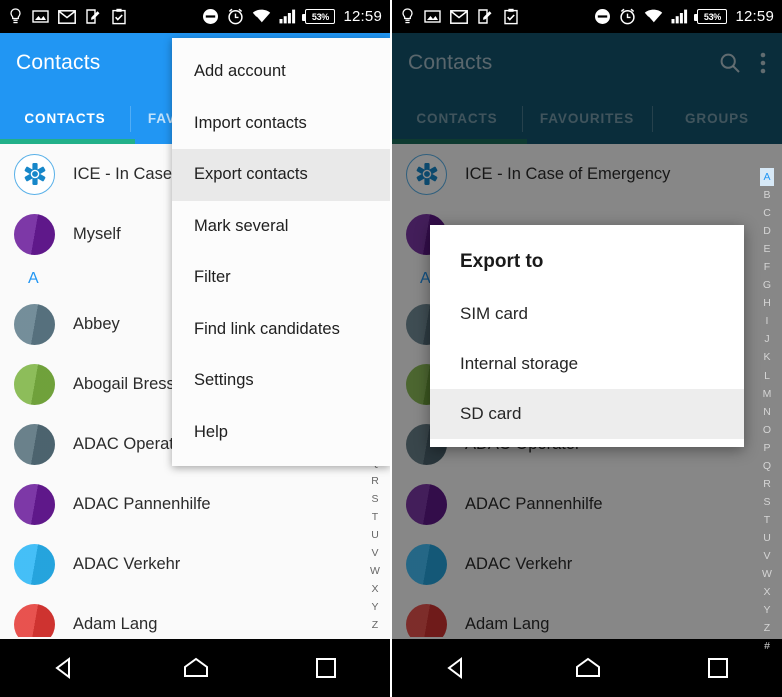 This screenshot has height=697, width=782. I want to click on status-bar-system-icons: 53% 12:59, so click(684, 16).